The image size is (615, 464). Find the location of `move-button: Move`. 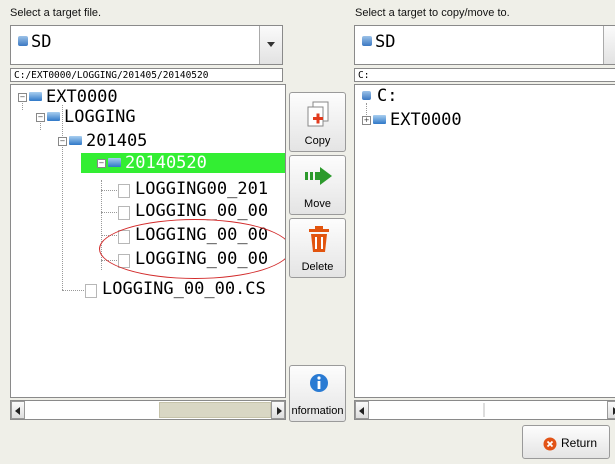

move-button: Move is located at coordinates (317, 185).